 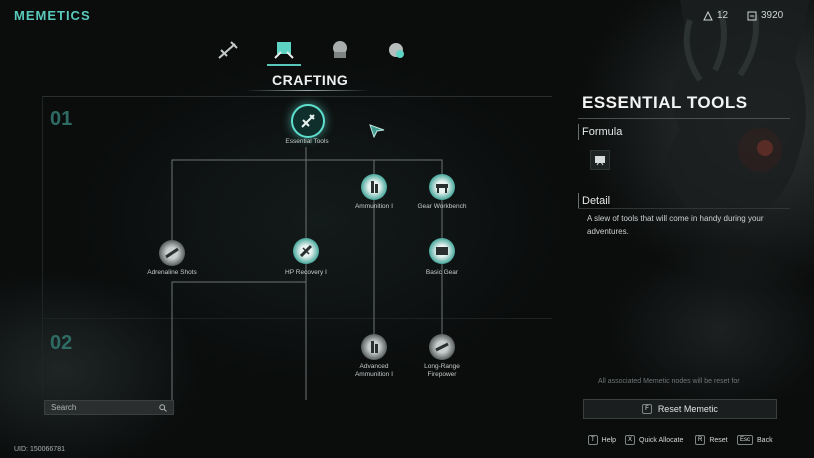 I want to click on node-label-basic-gear: Basic Gear, so click(x=442, y=272).